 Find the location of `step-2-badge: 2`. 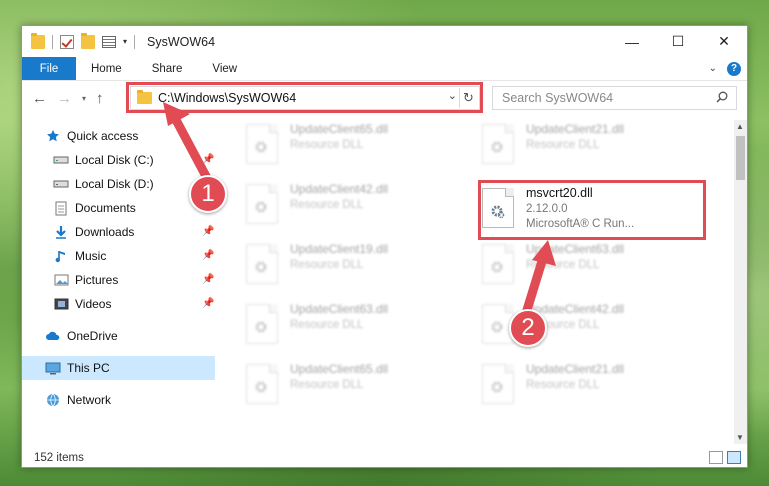

step-2-badge: 2 is located at coordinates (528, 328).